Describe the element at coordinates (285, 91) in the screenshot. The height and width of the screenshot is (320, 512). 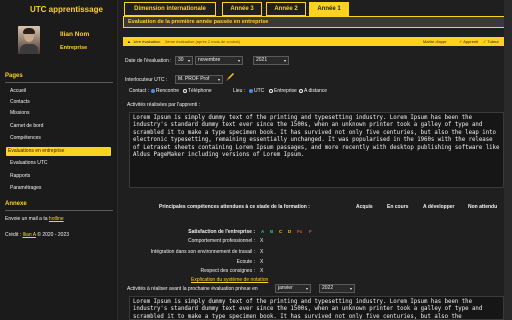
I see `lieu-entreprise-label: Entreprise` at that location.